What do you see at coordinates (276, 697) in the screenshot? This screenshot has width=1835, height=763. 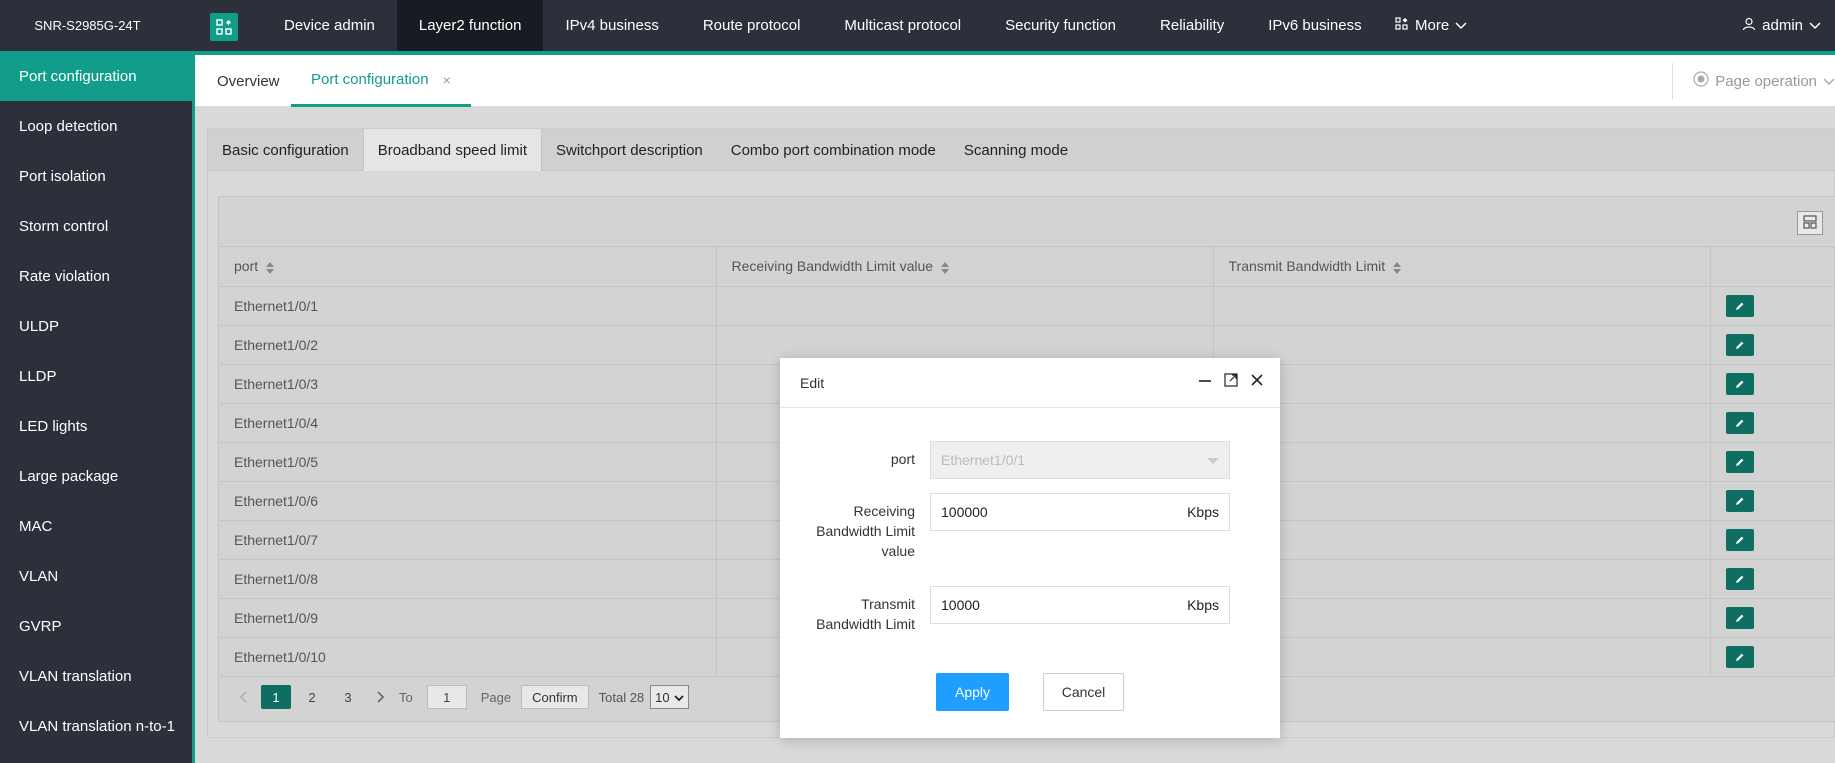 I see `page-1-button: 1` at bounding box center [276, 697].